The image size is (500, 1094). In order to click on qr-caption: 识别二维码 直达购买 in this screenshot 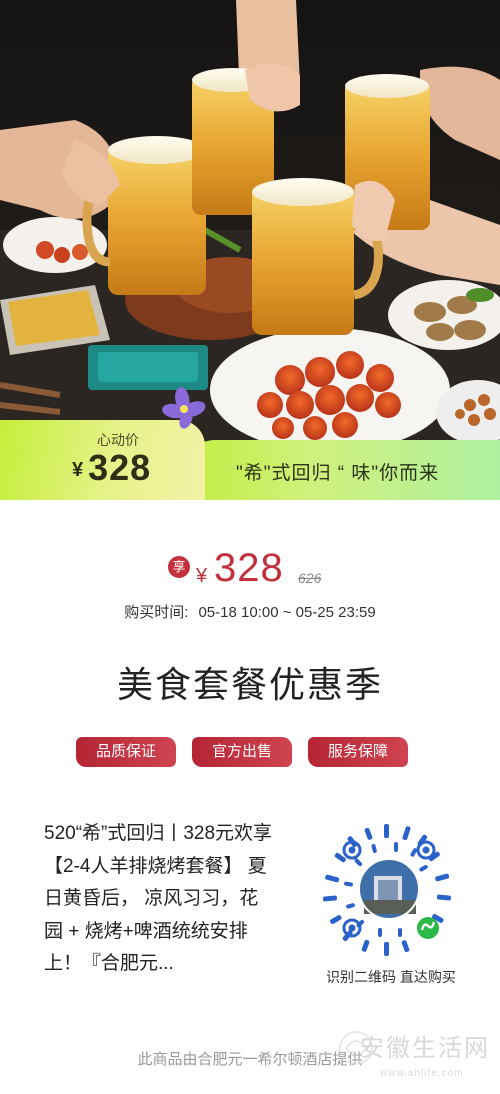, I will do `click(391, 977)`.